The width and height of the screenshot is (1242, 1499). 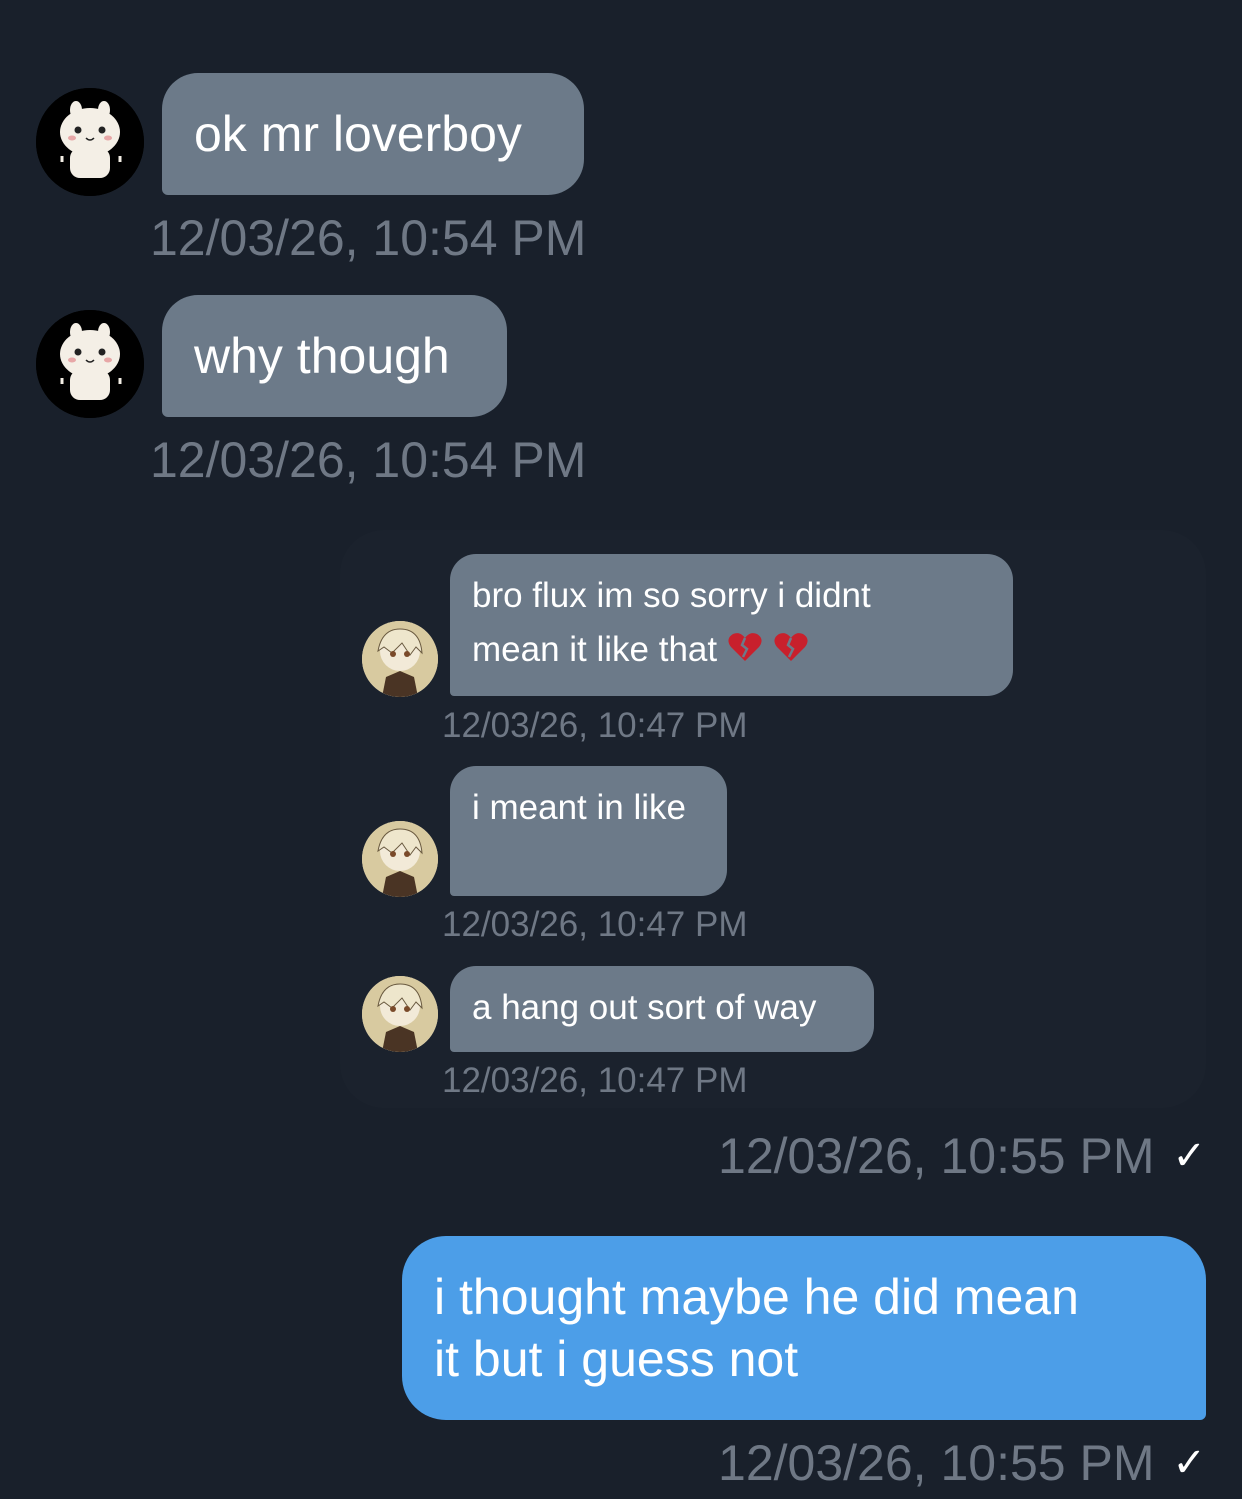 I want to click on incoming-message-bubble: why though, so click(x=334, y=356).